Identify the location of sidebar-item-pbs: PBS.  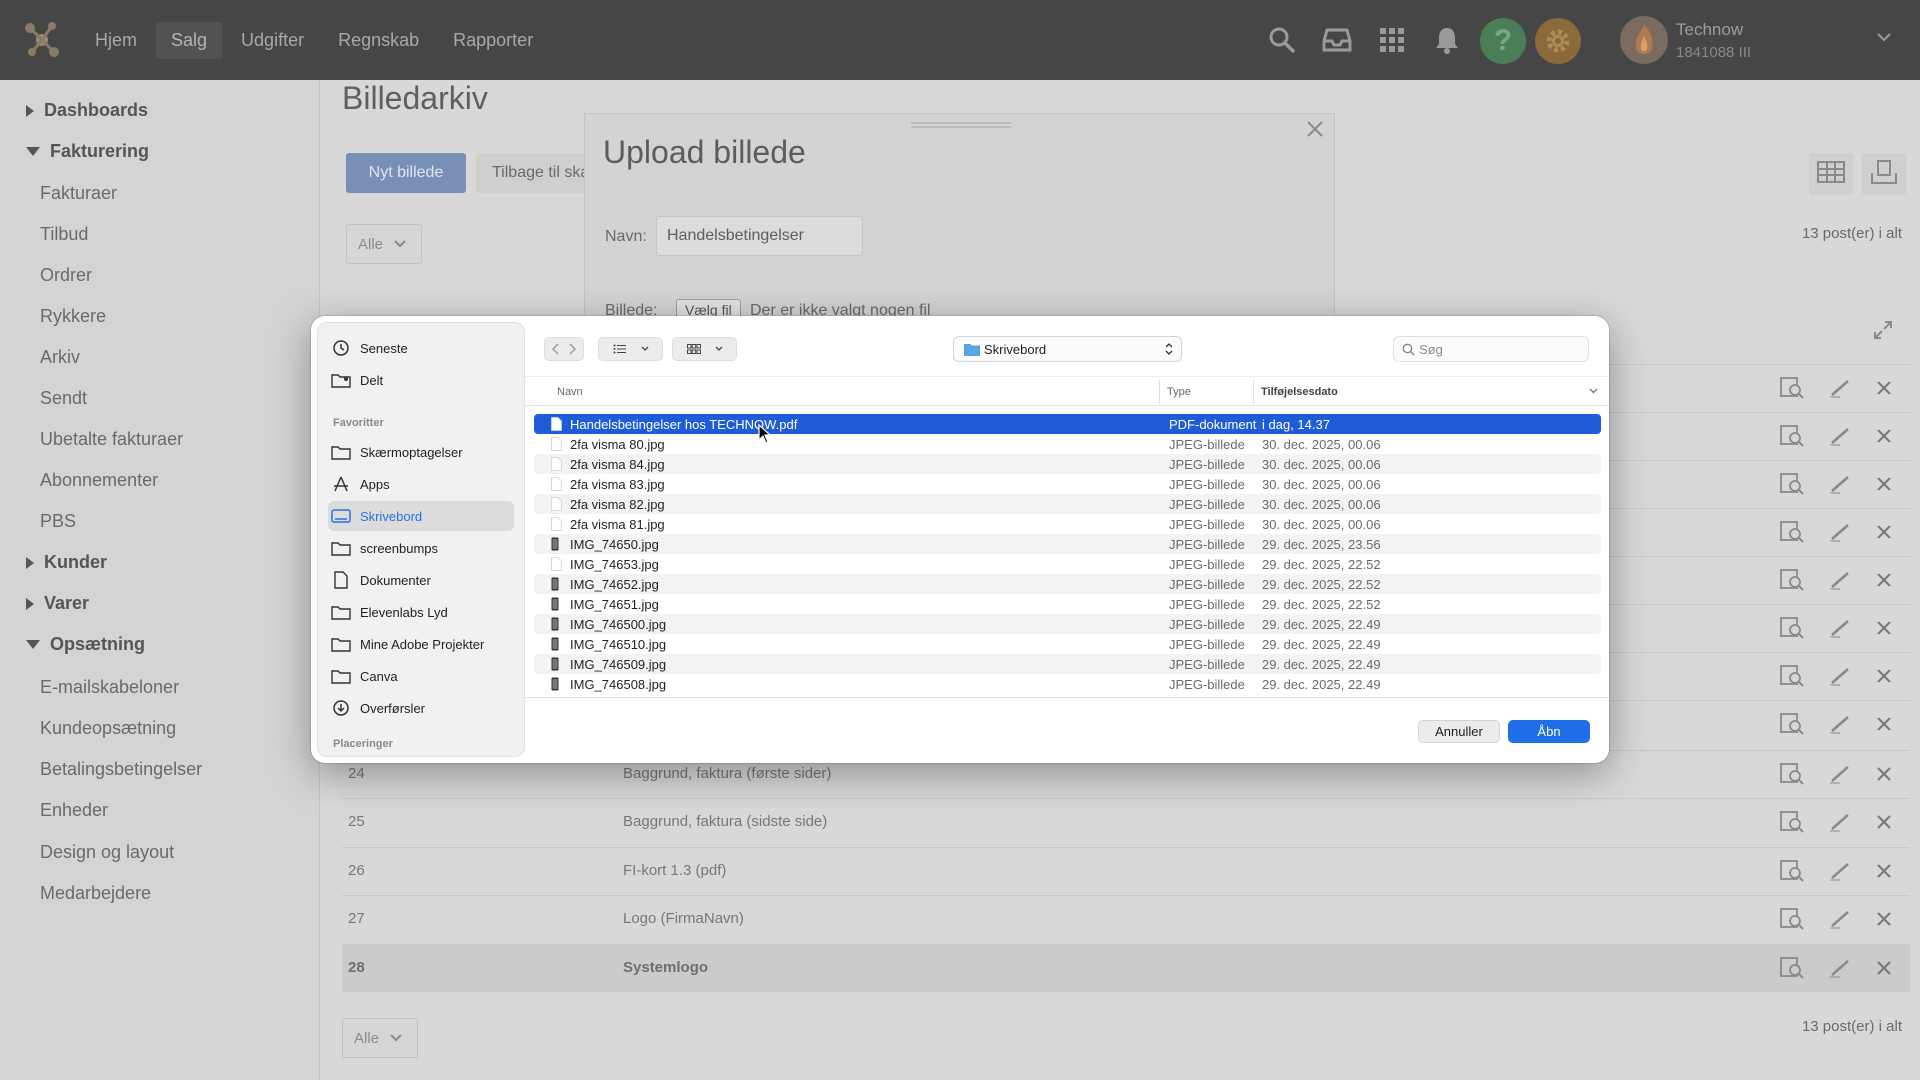
(58, 521).